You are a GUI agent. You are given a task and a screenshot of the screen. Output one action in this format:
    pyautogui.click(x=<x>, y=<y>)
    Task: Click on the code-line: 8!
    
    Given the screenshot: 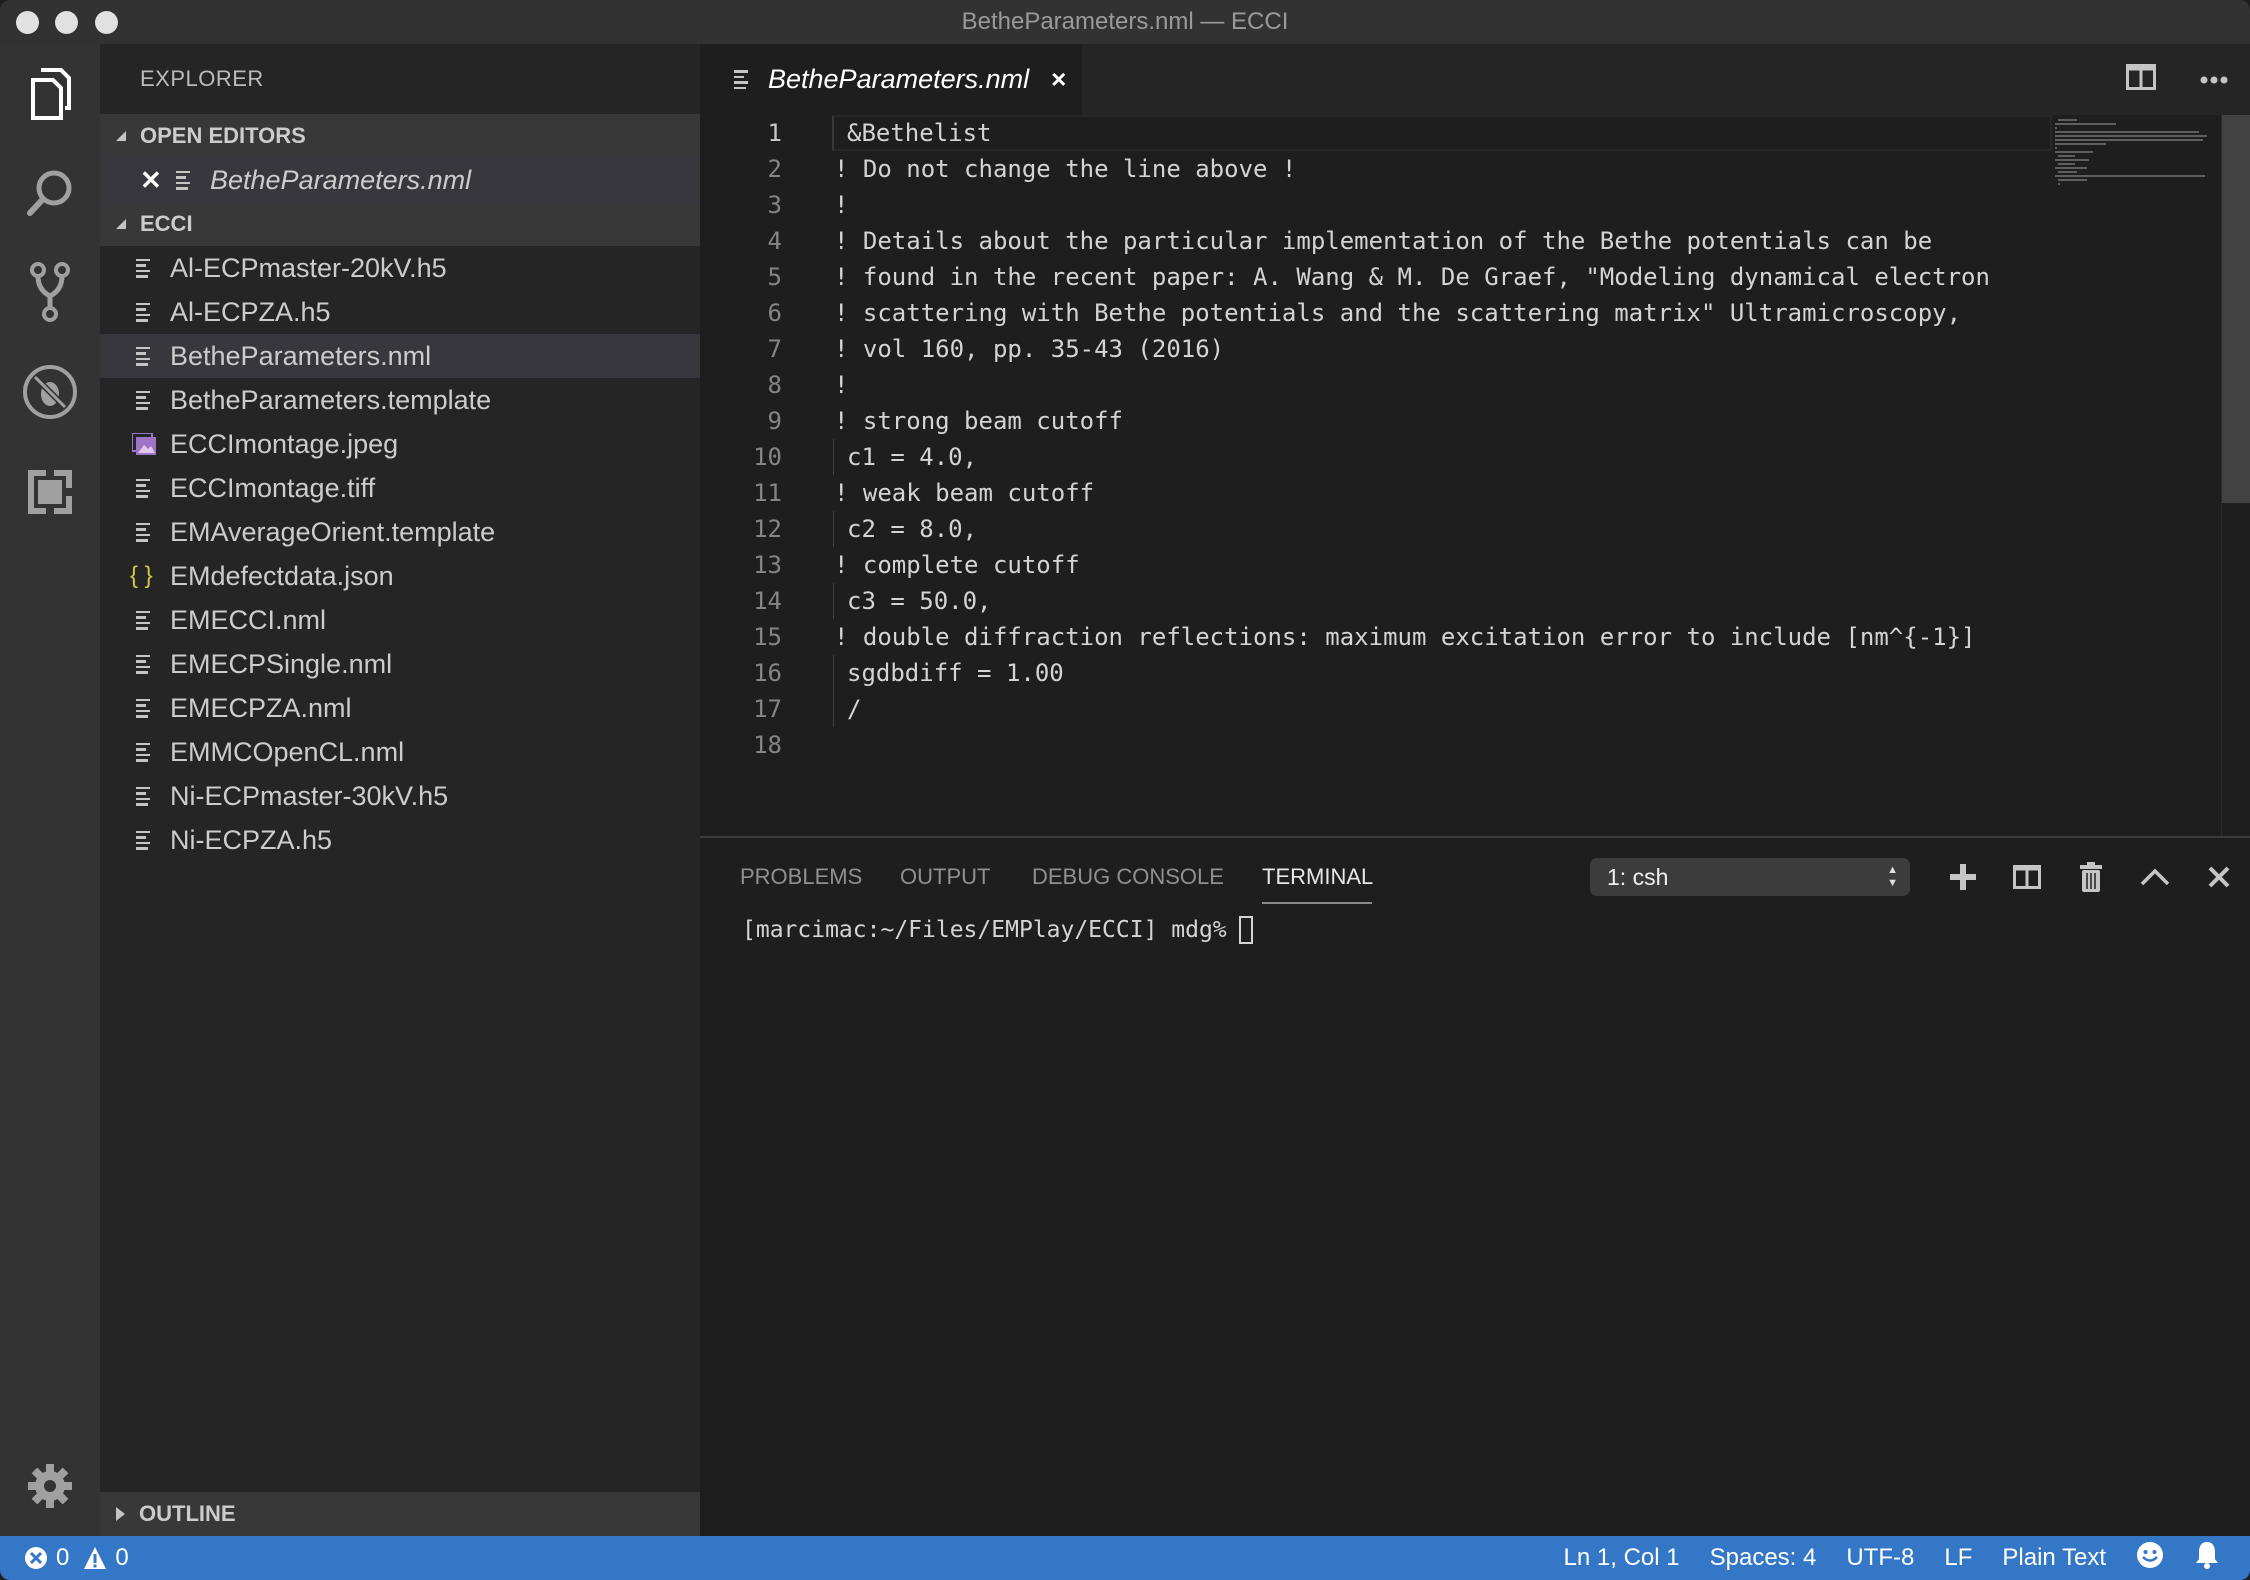 What is the action you would take?
    pyautogui.click(x=1375, y=385)
    